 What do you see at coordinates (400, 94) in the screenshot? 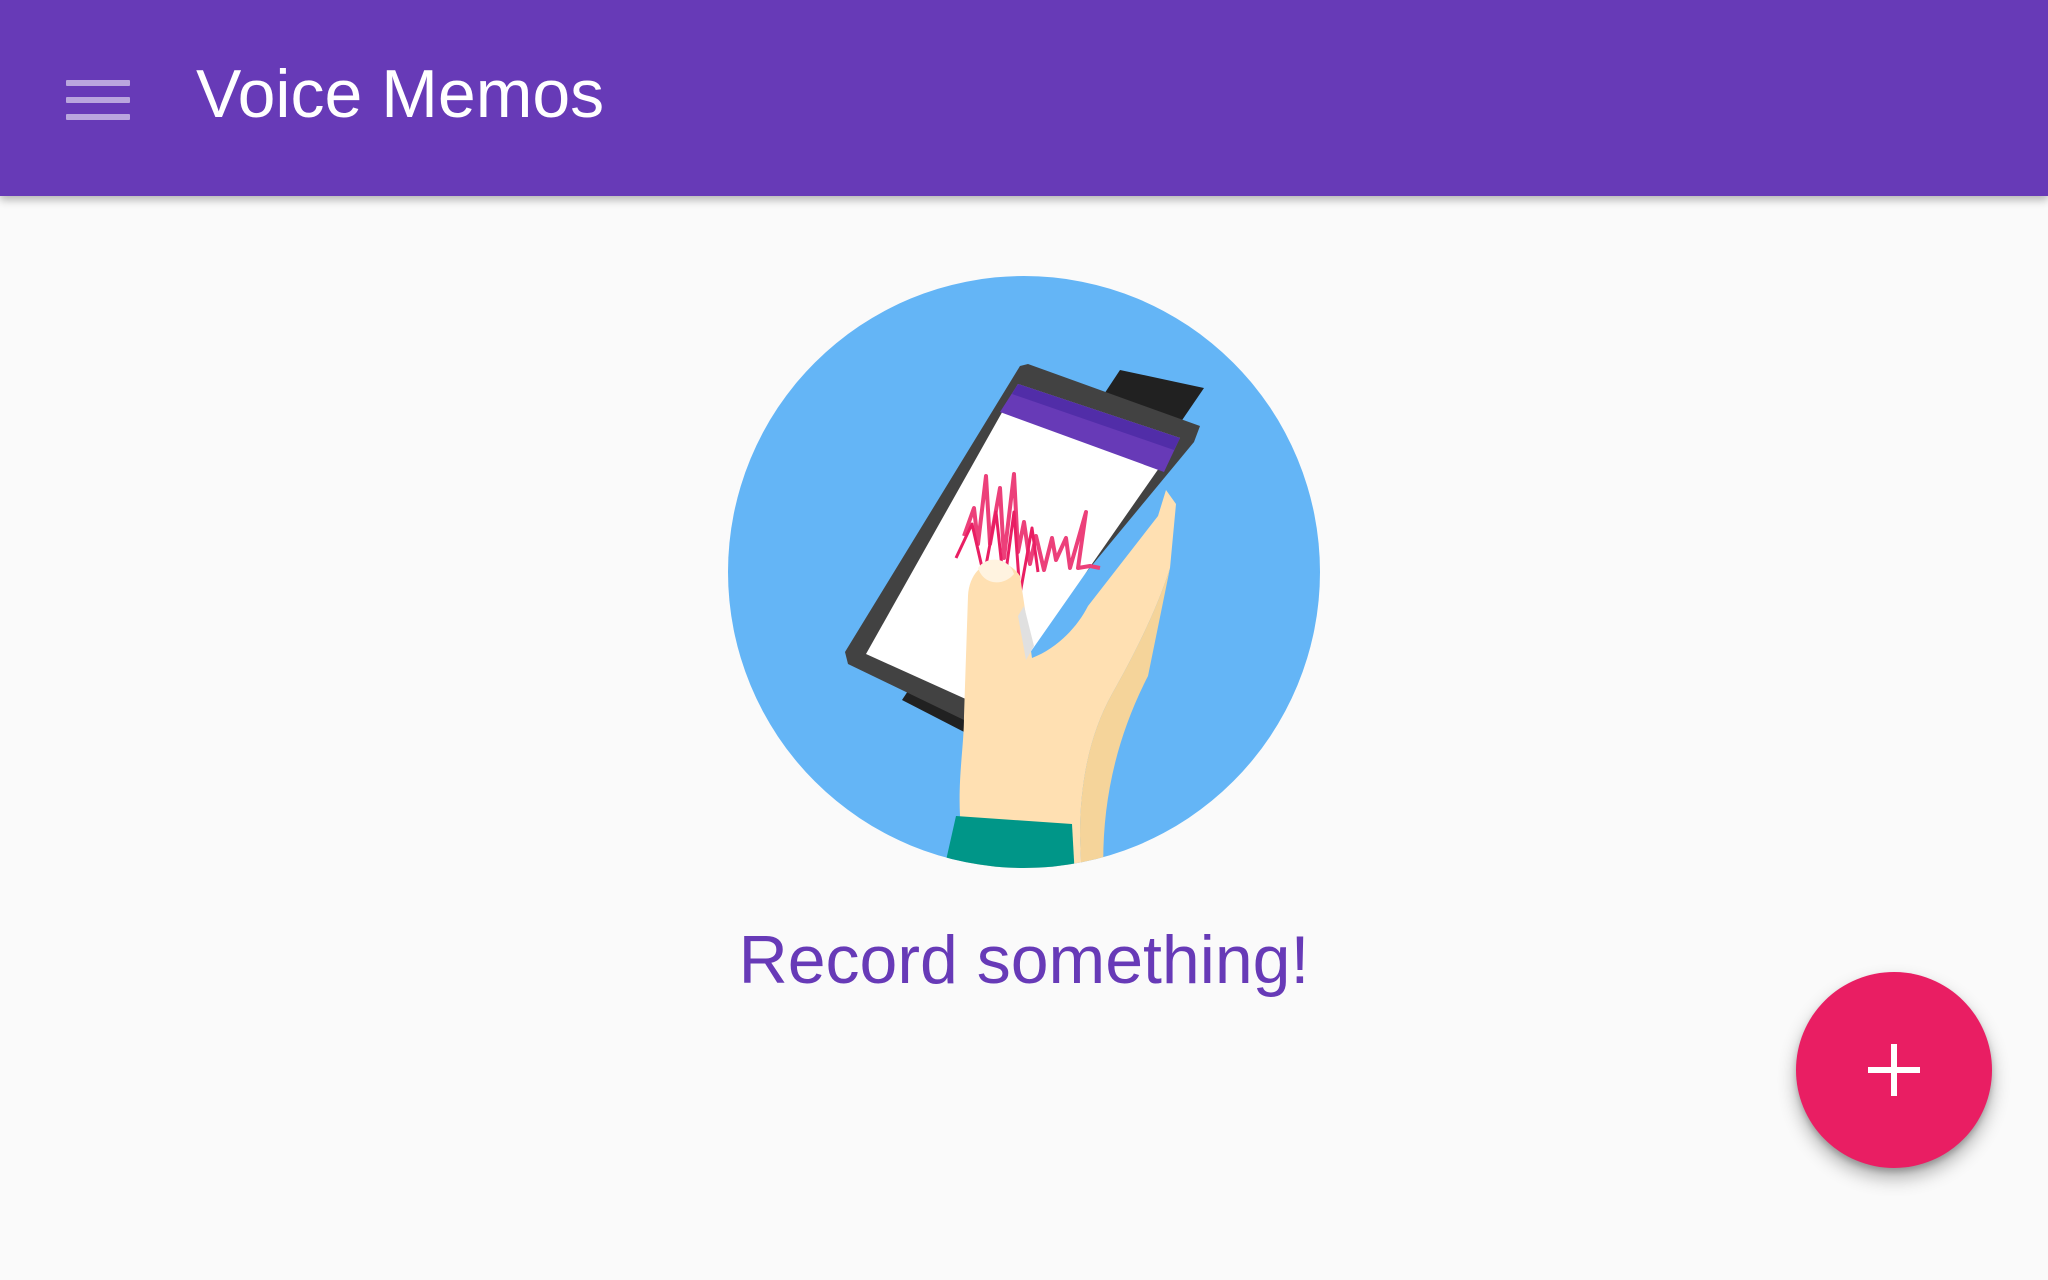
I see `page-title: Voice Memos` at bounding box center [400, 94].